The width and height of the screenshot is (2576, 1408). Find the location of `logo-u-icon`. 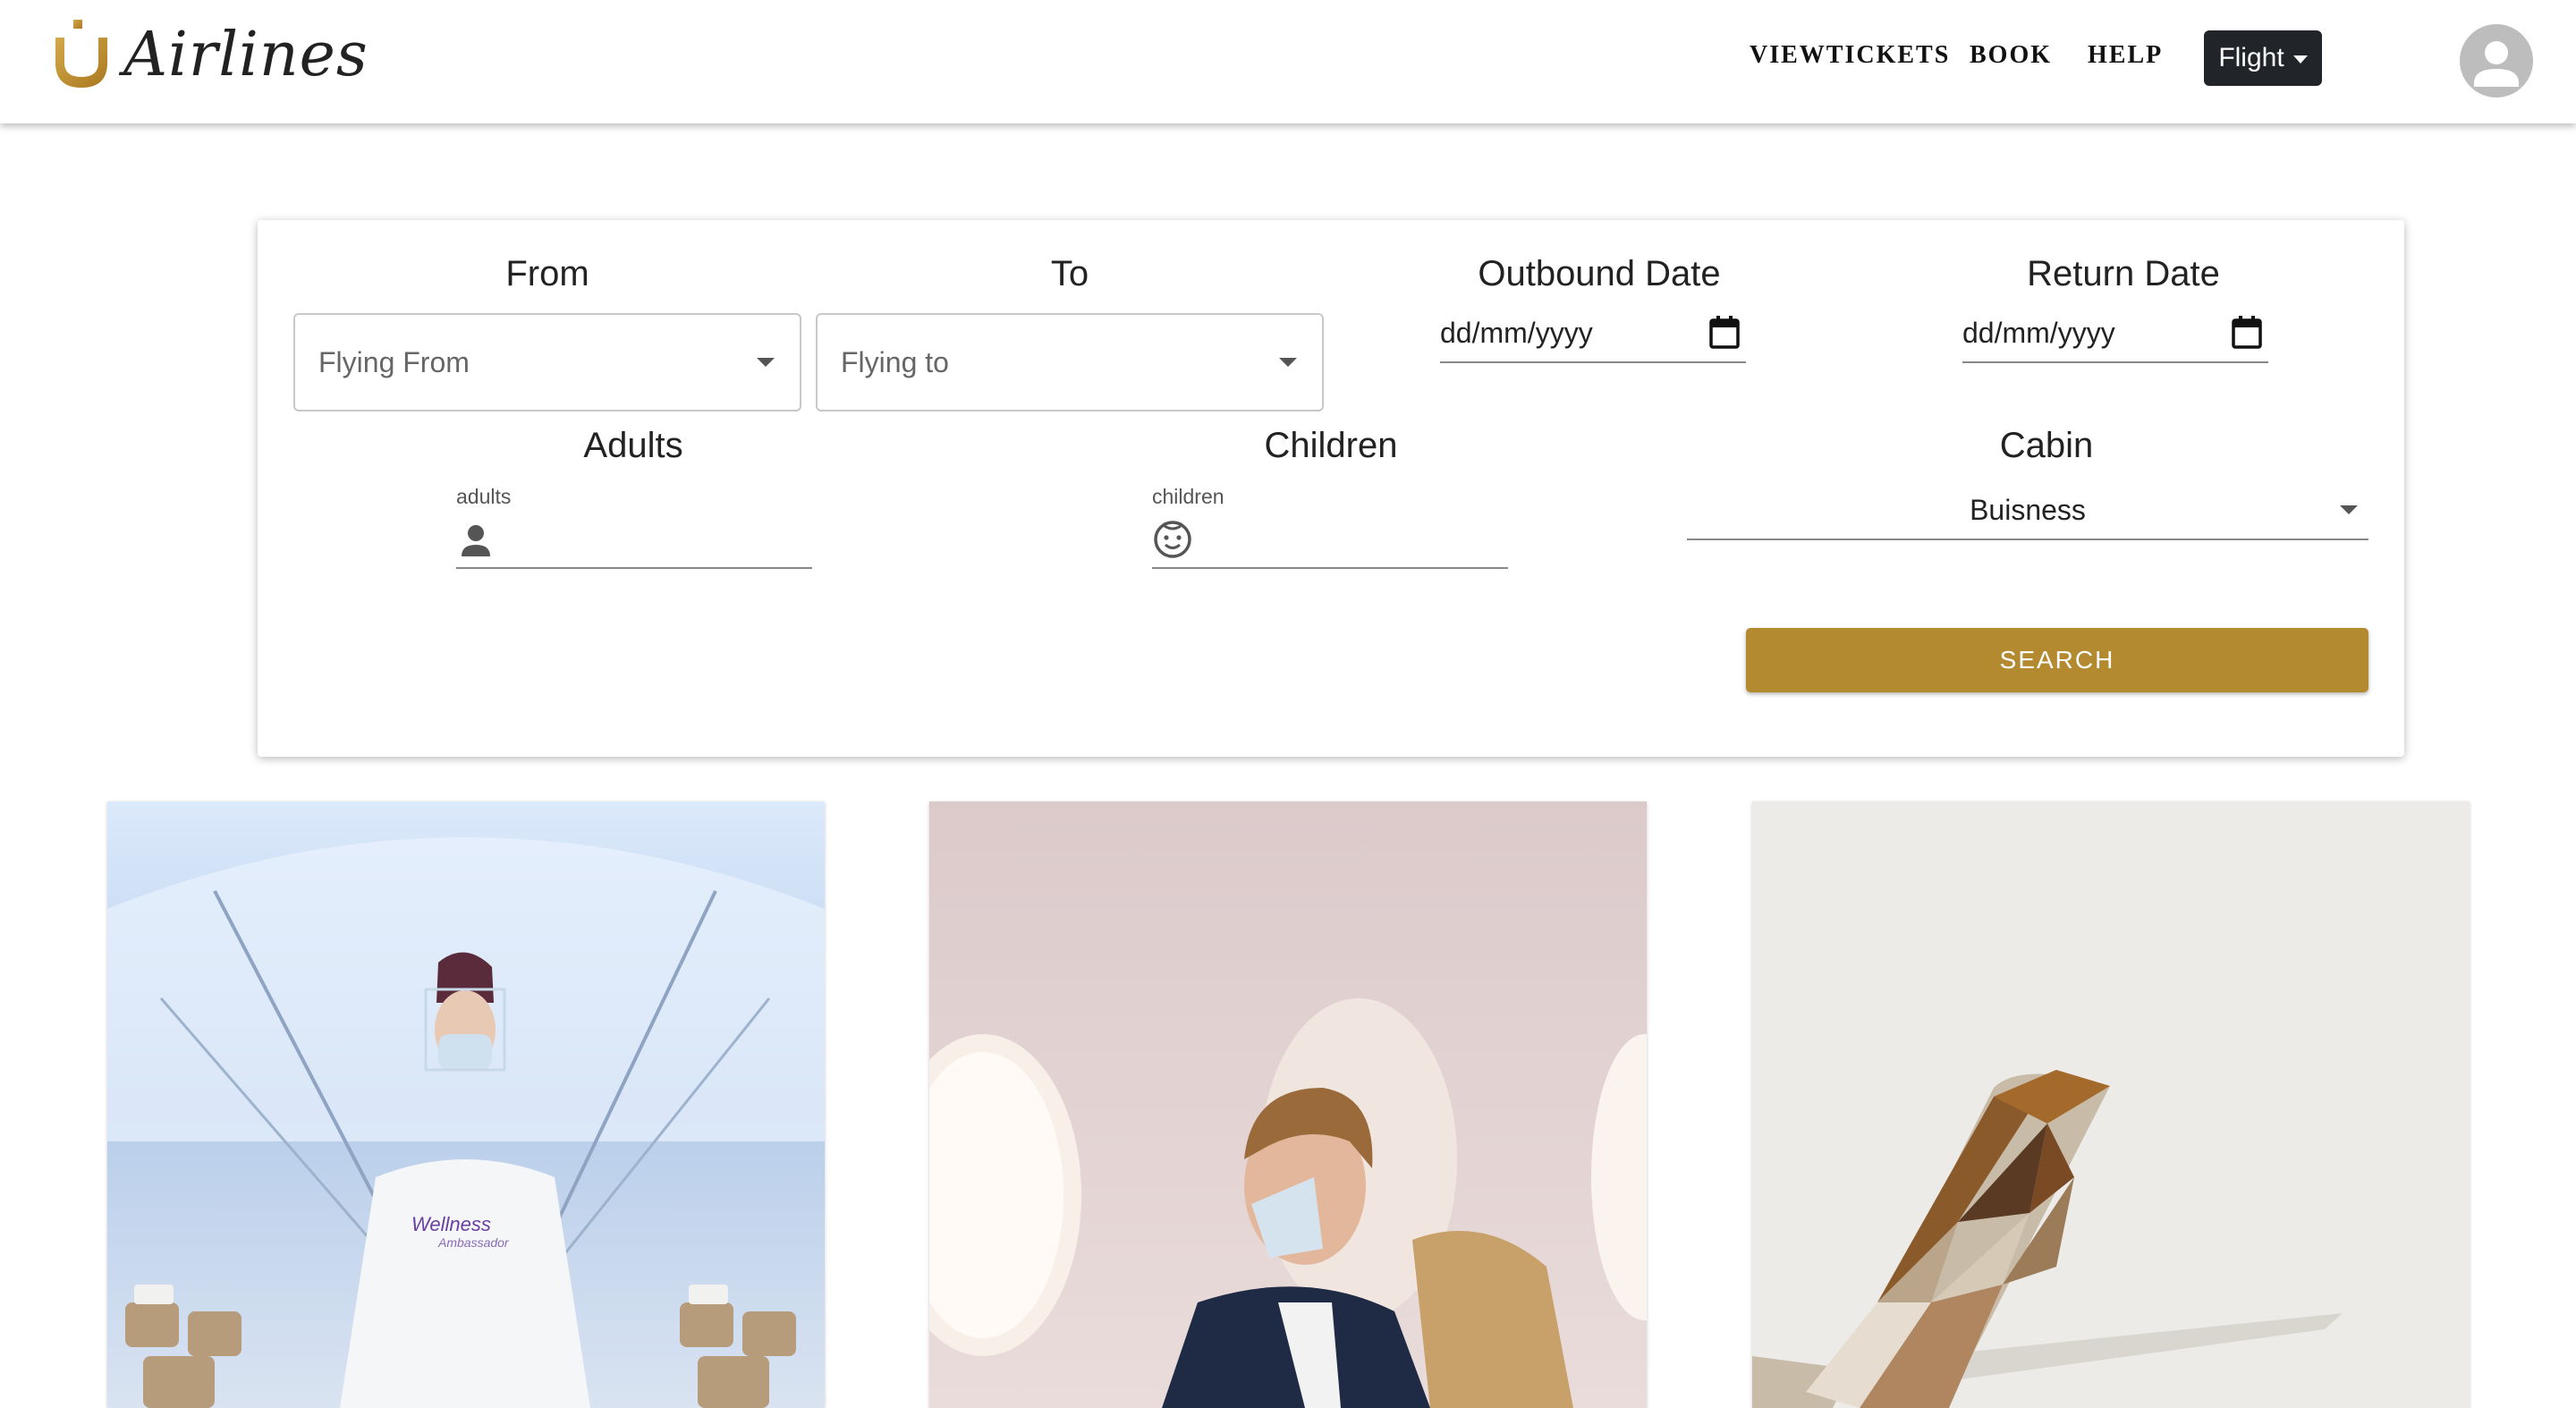

logo-u-icon is located at coordinates (81, 54).